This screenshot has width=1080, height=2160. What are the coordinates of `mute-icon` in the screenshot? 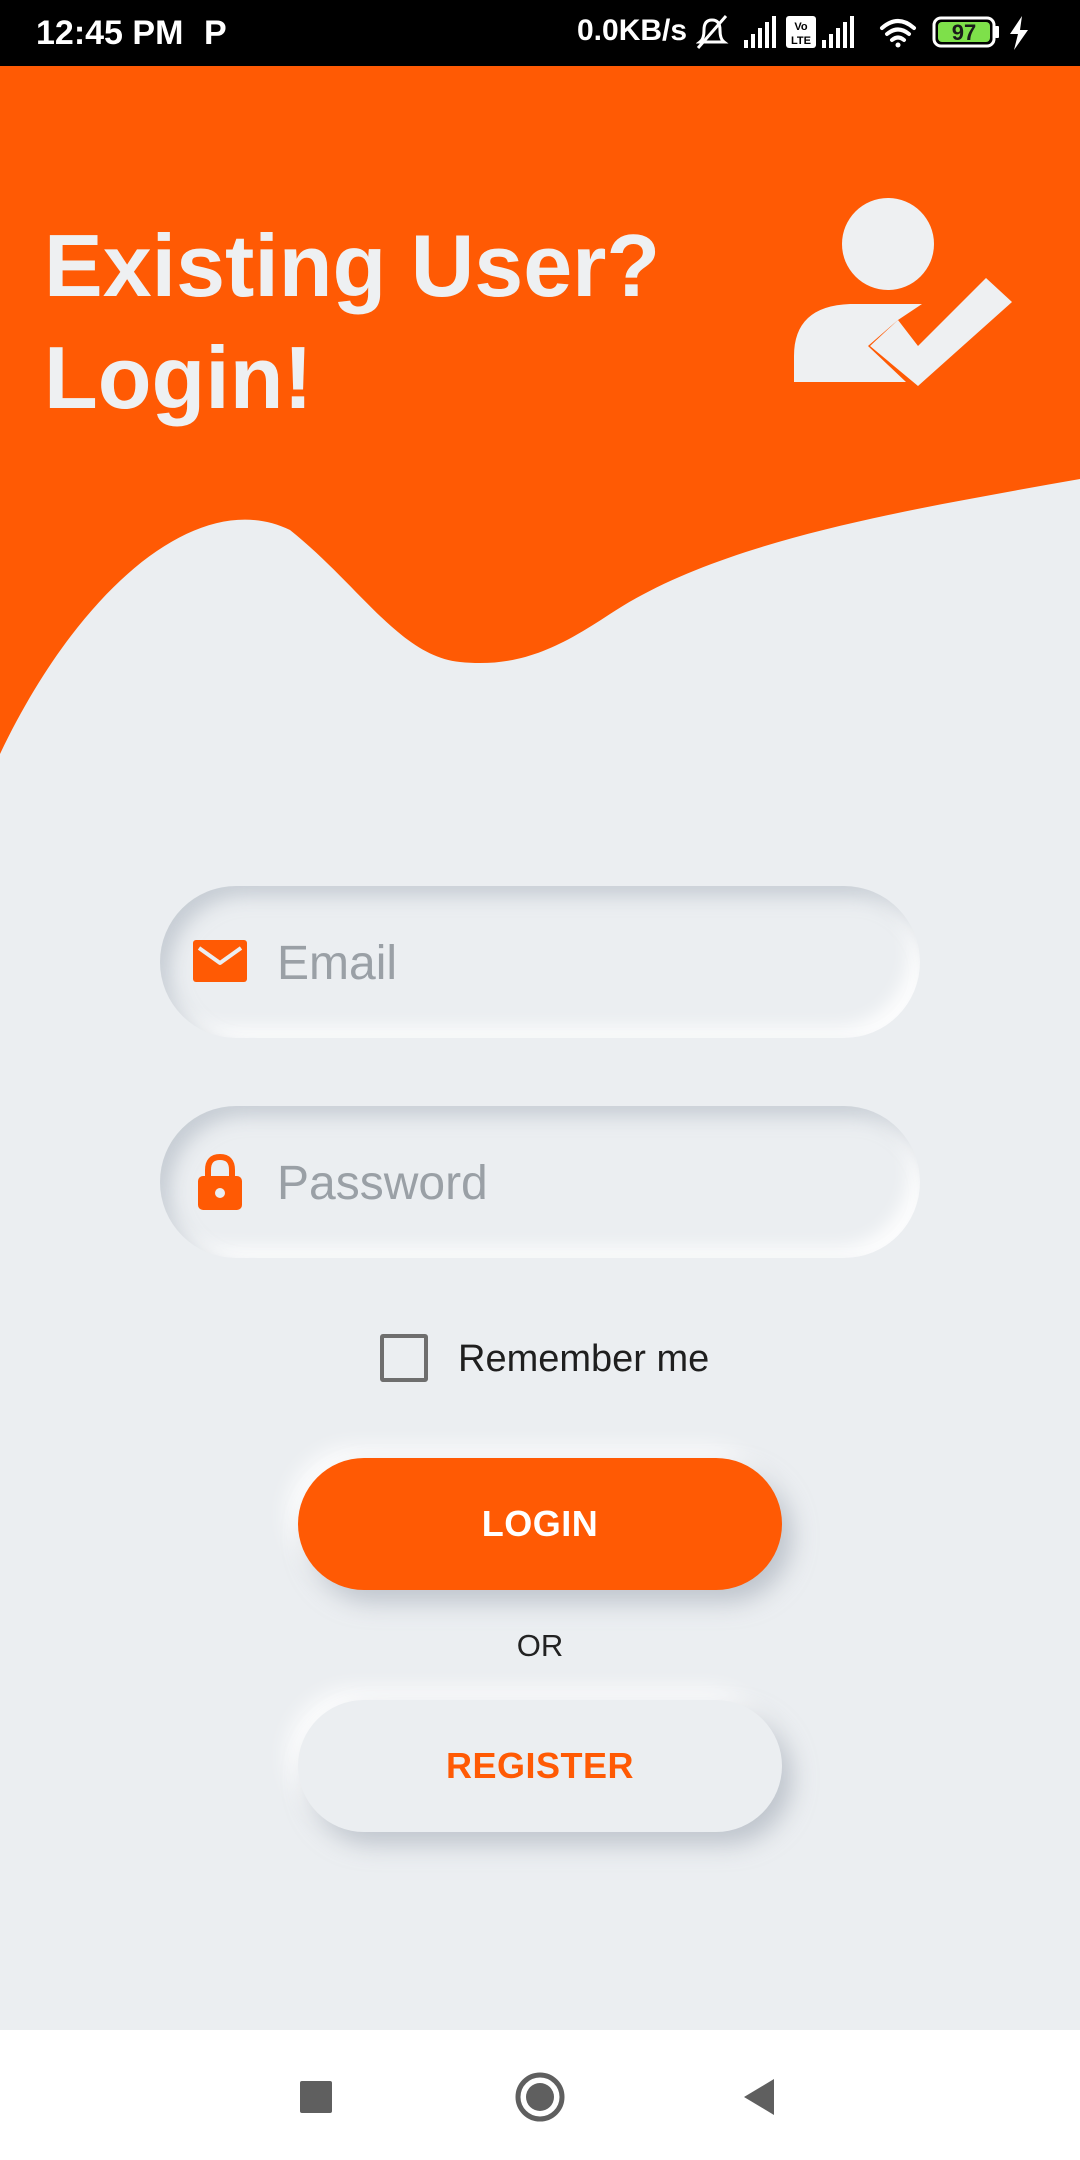 It's located at (712, 32).